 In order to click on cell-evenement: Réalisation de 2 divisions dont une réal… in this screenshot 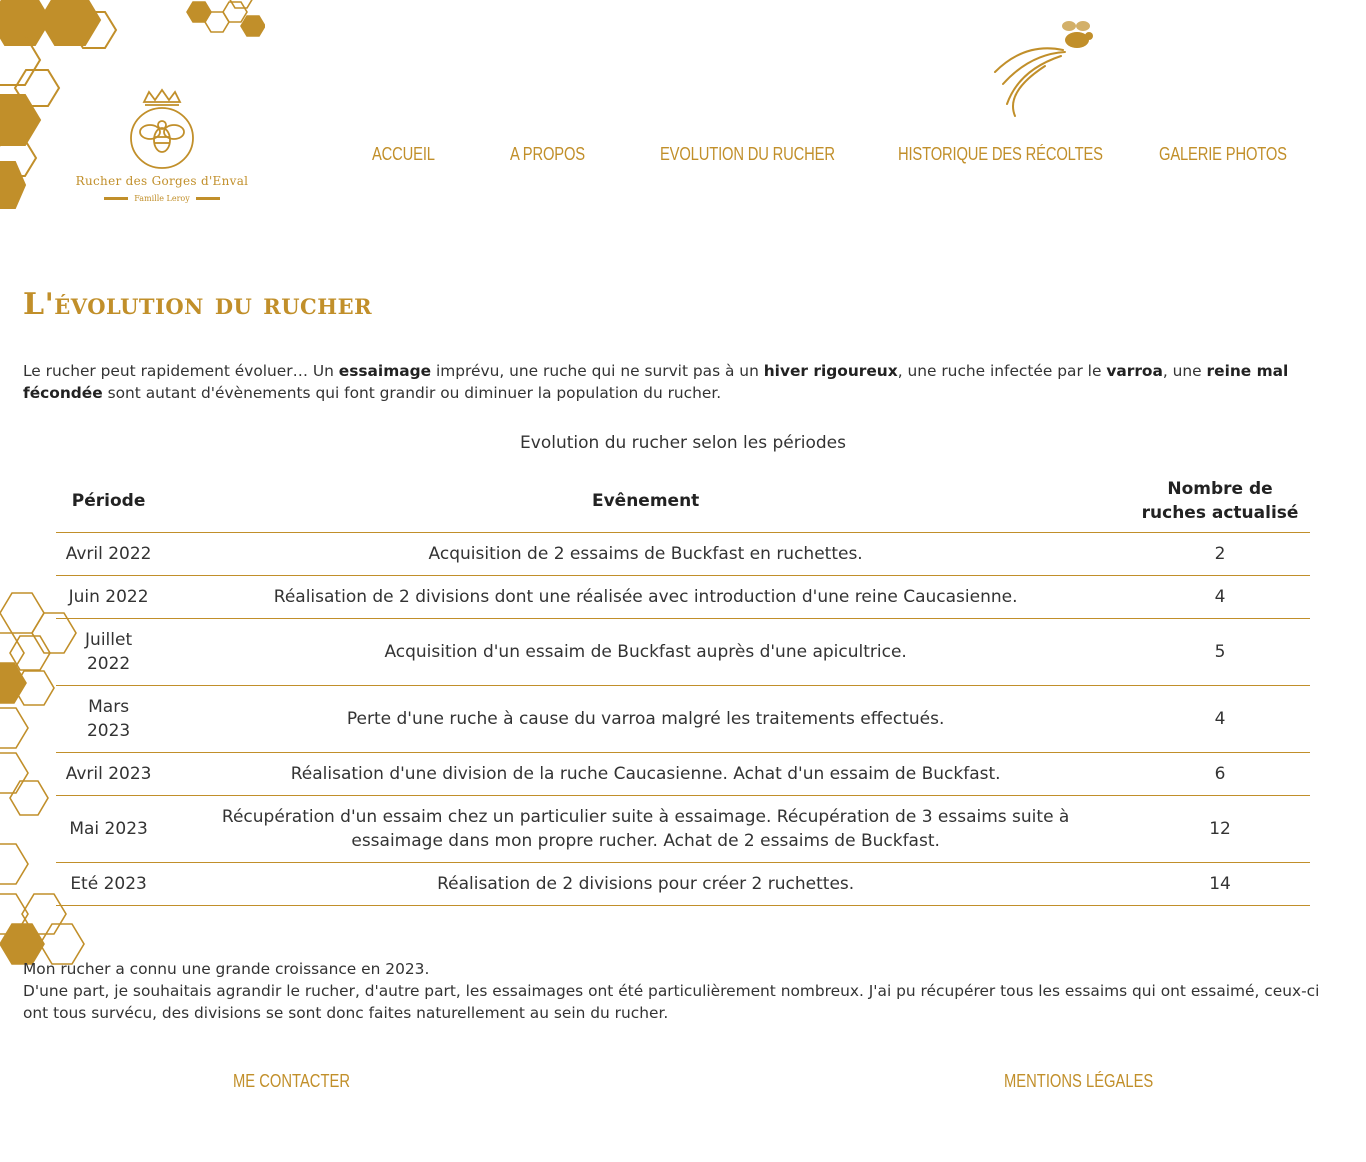, I will do `click(646, 597)`.